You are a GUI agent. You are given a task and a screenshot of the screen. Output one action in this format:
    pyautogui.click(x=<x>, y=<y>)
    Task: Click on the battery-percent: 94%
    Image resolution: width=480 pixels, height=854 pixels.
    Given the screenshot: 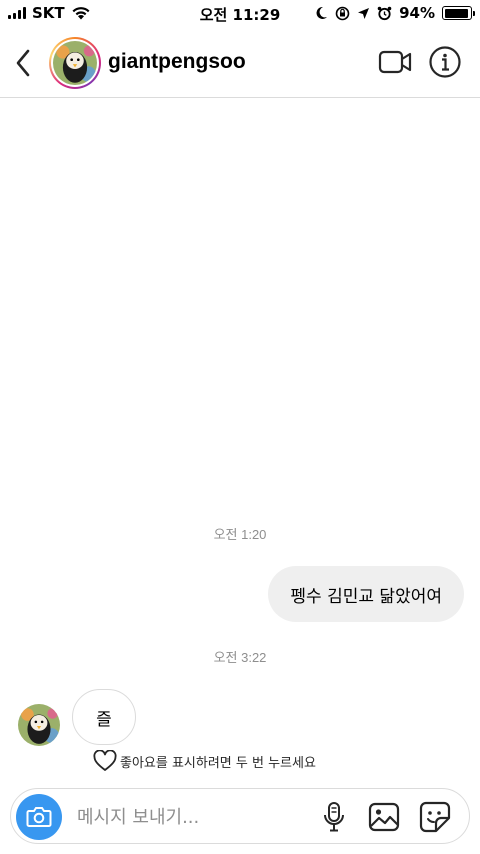 What is the action you would take?
    pyautogui.click(x=417, y=13)
    